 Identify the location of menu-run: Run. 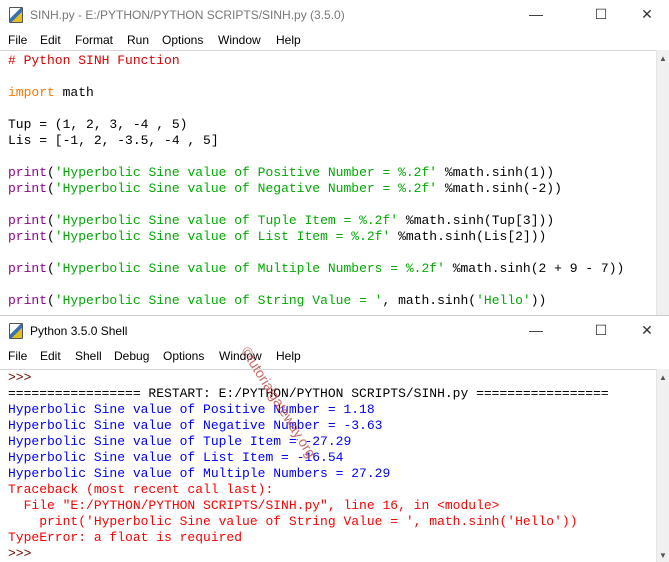
(138, 40).